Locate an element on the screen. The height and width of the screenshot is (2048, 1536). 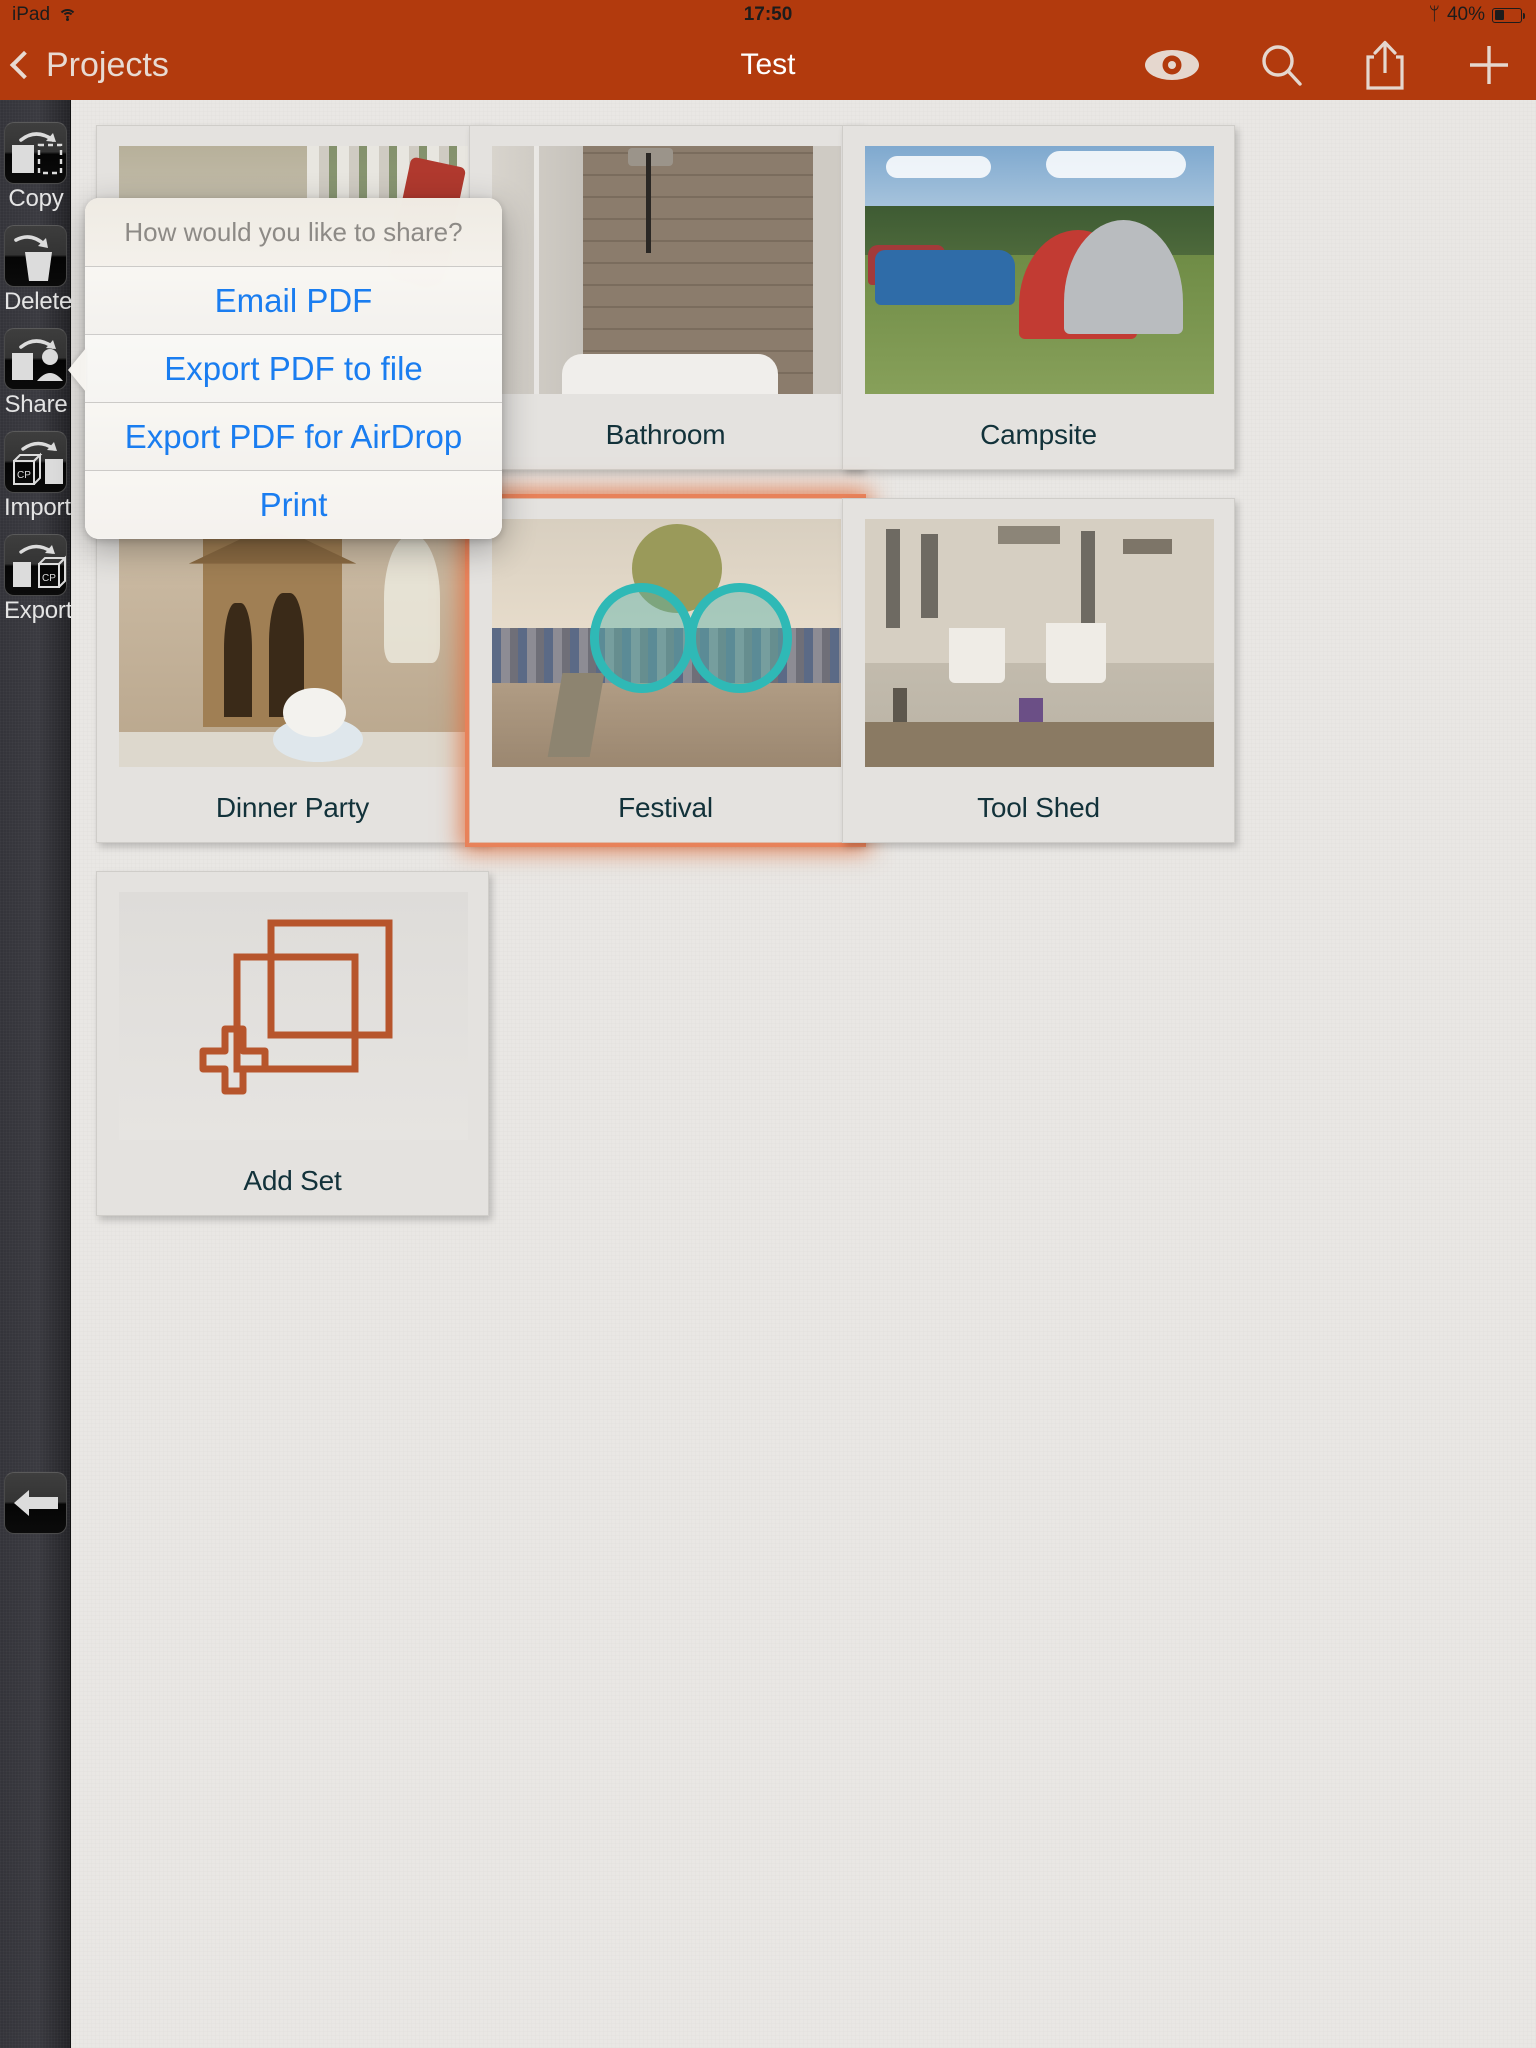
eye-icon is located at coordinates (1172, 65).